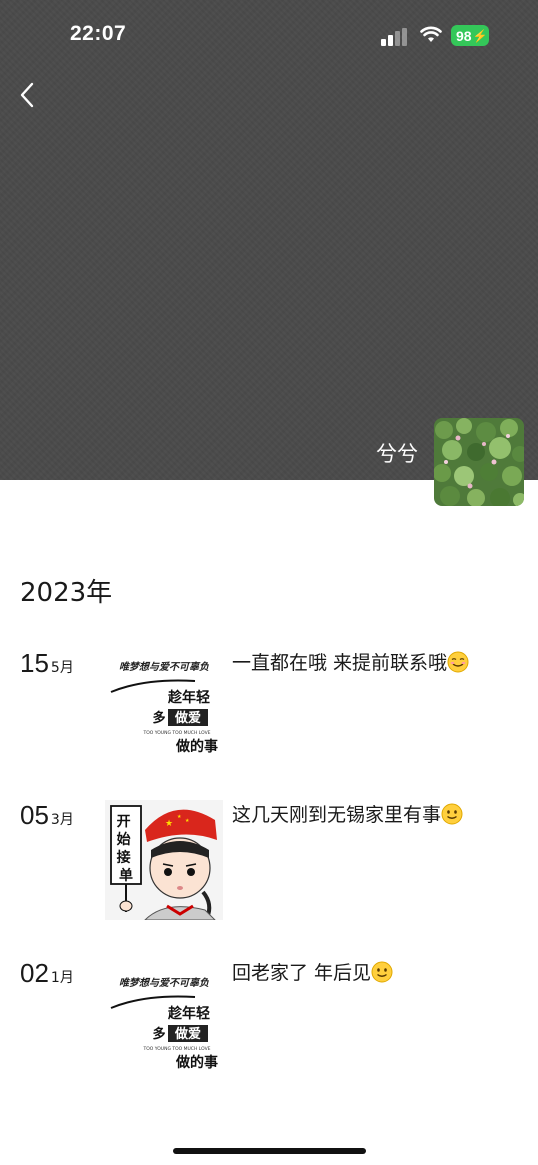 This screenshot has height=1165, width=538. I want to click on post-month: 3月, so click(62, 820).